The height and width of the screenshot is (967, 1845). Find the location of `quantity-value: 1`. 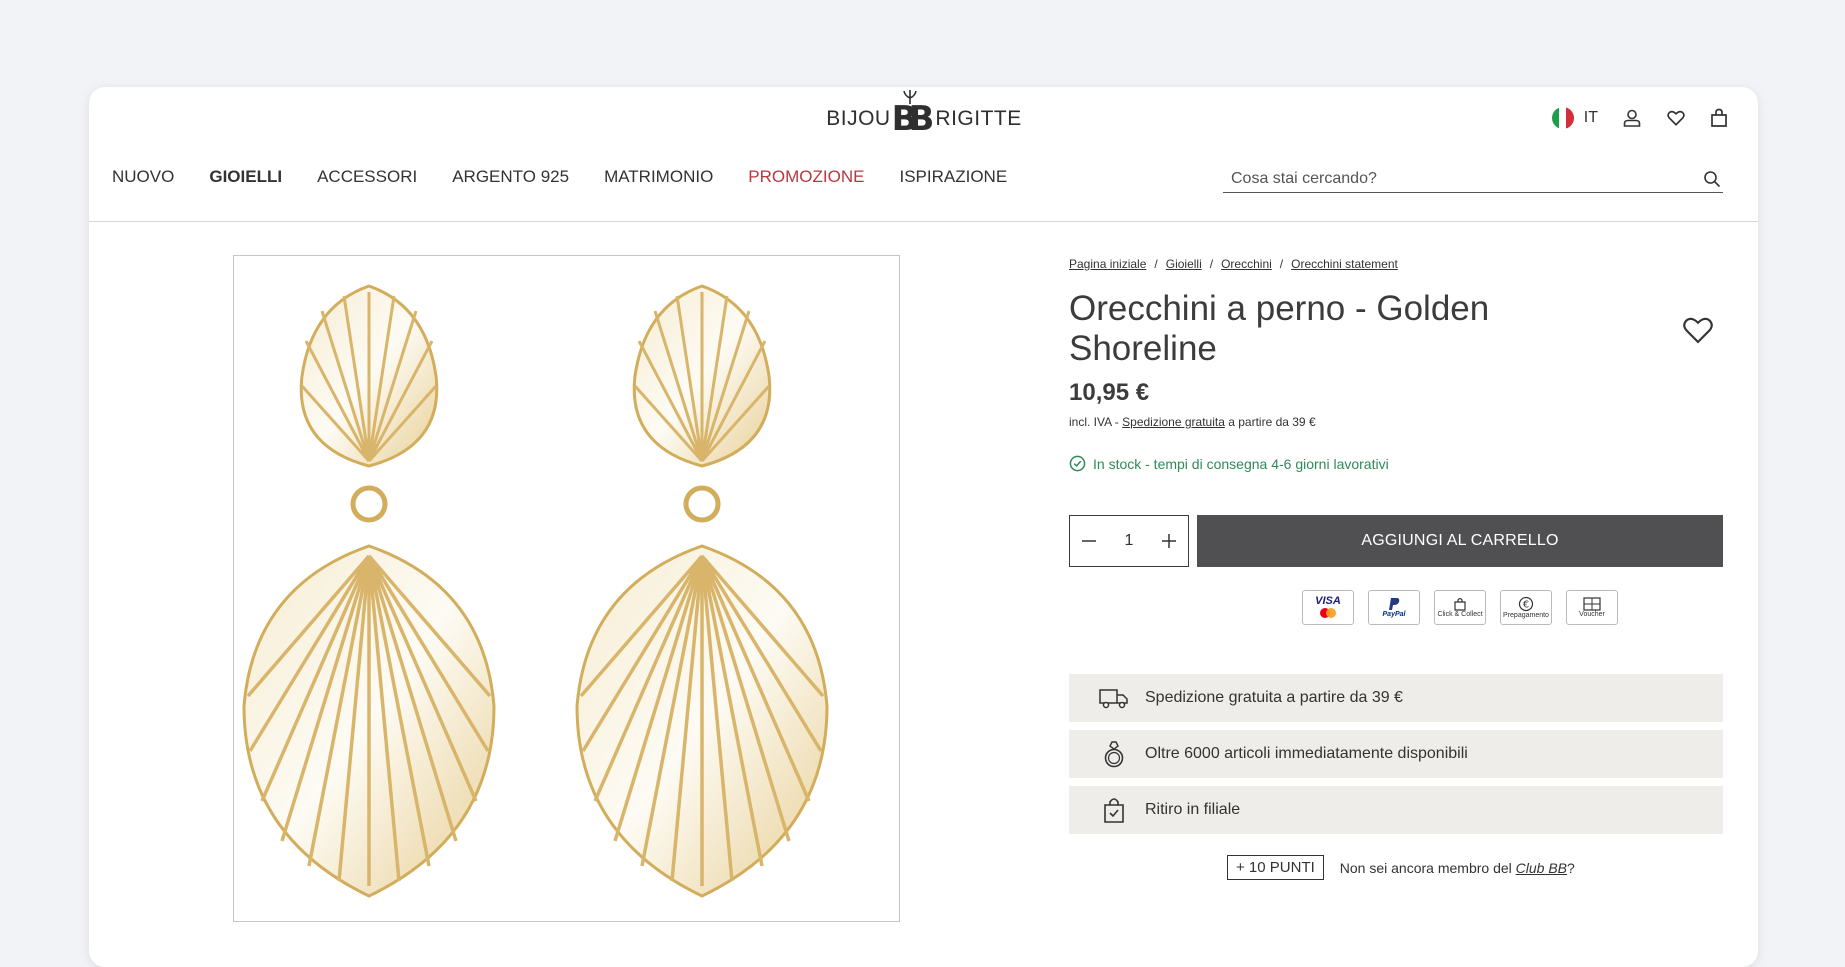

quantity-value: 1 is located at coordinates (1129, 541).